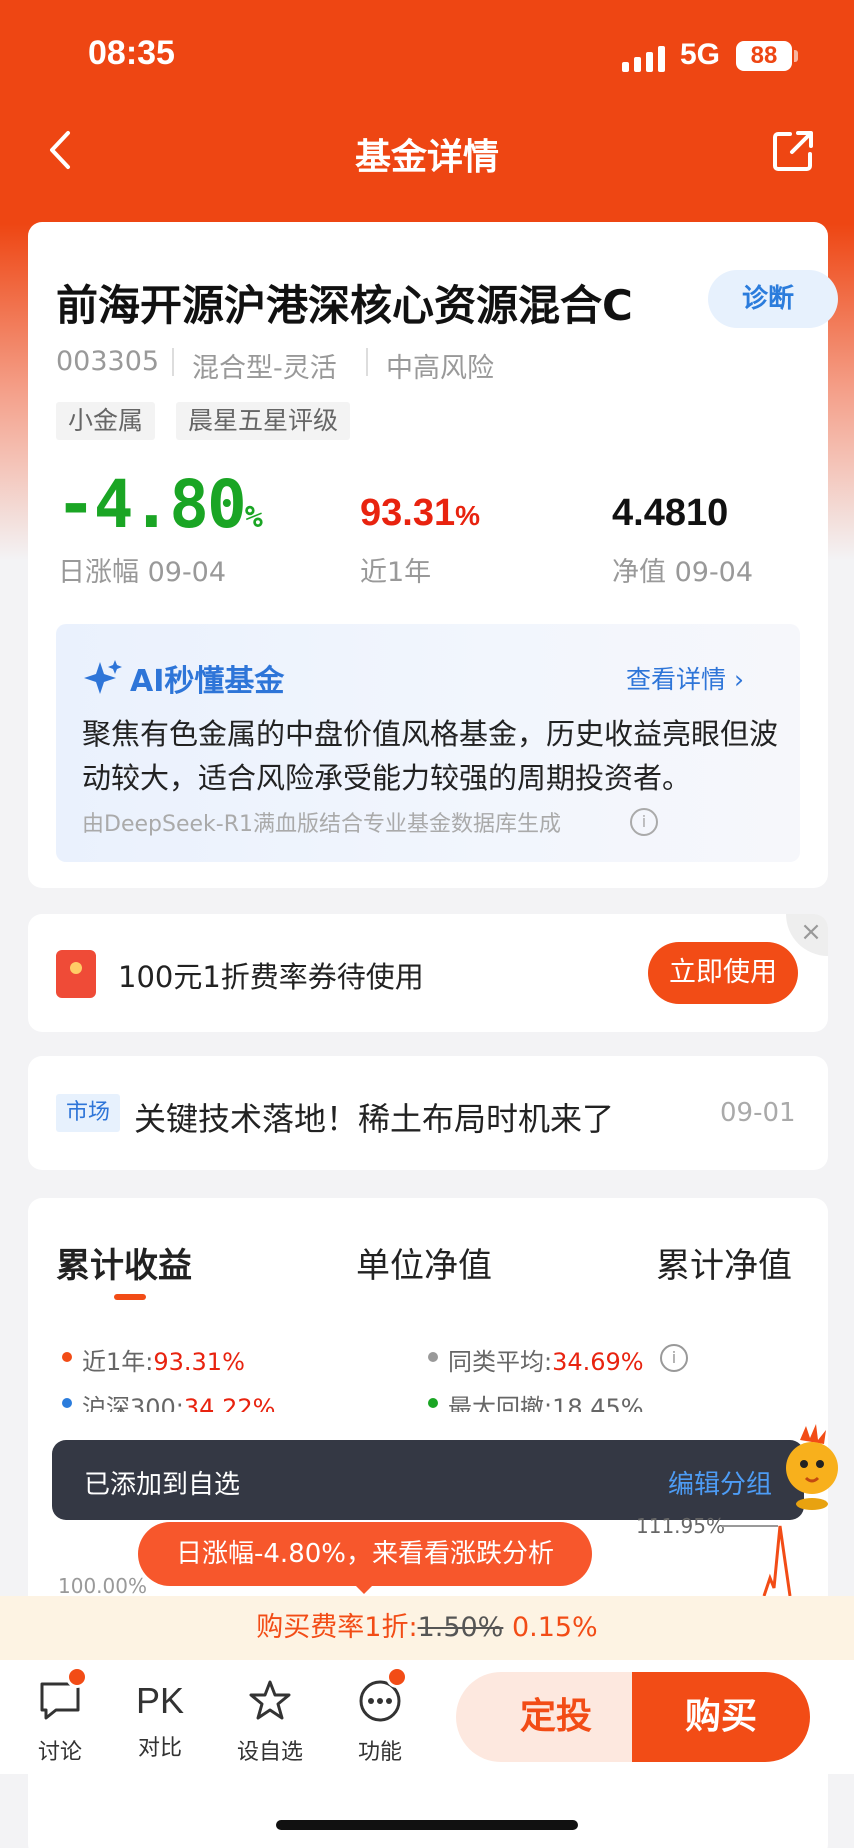 The width and height of the screenshot is (854, 1848). What do you see at coordinates (793, 151) in the screenshot?
I see `share-icon` at bounding box center [793, 151].